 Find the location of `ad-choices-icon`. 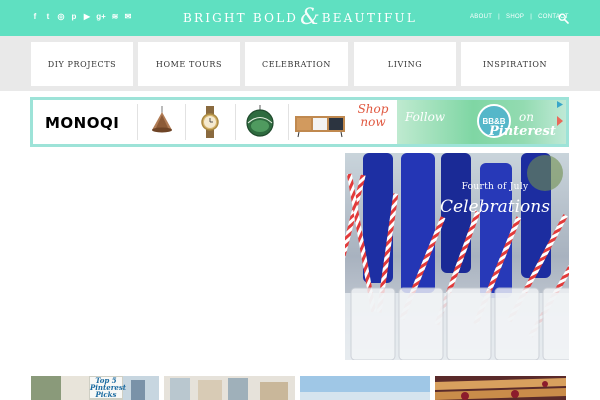

ad-choices-icon is located at coordinates (559, 104).